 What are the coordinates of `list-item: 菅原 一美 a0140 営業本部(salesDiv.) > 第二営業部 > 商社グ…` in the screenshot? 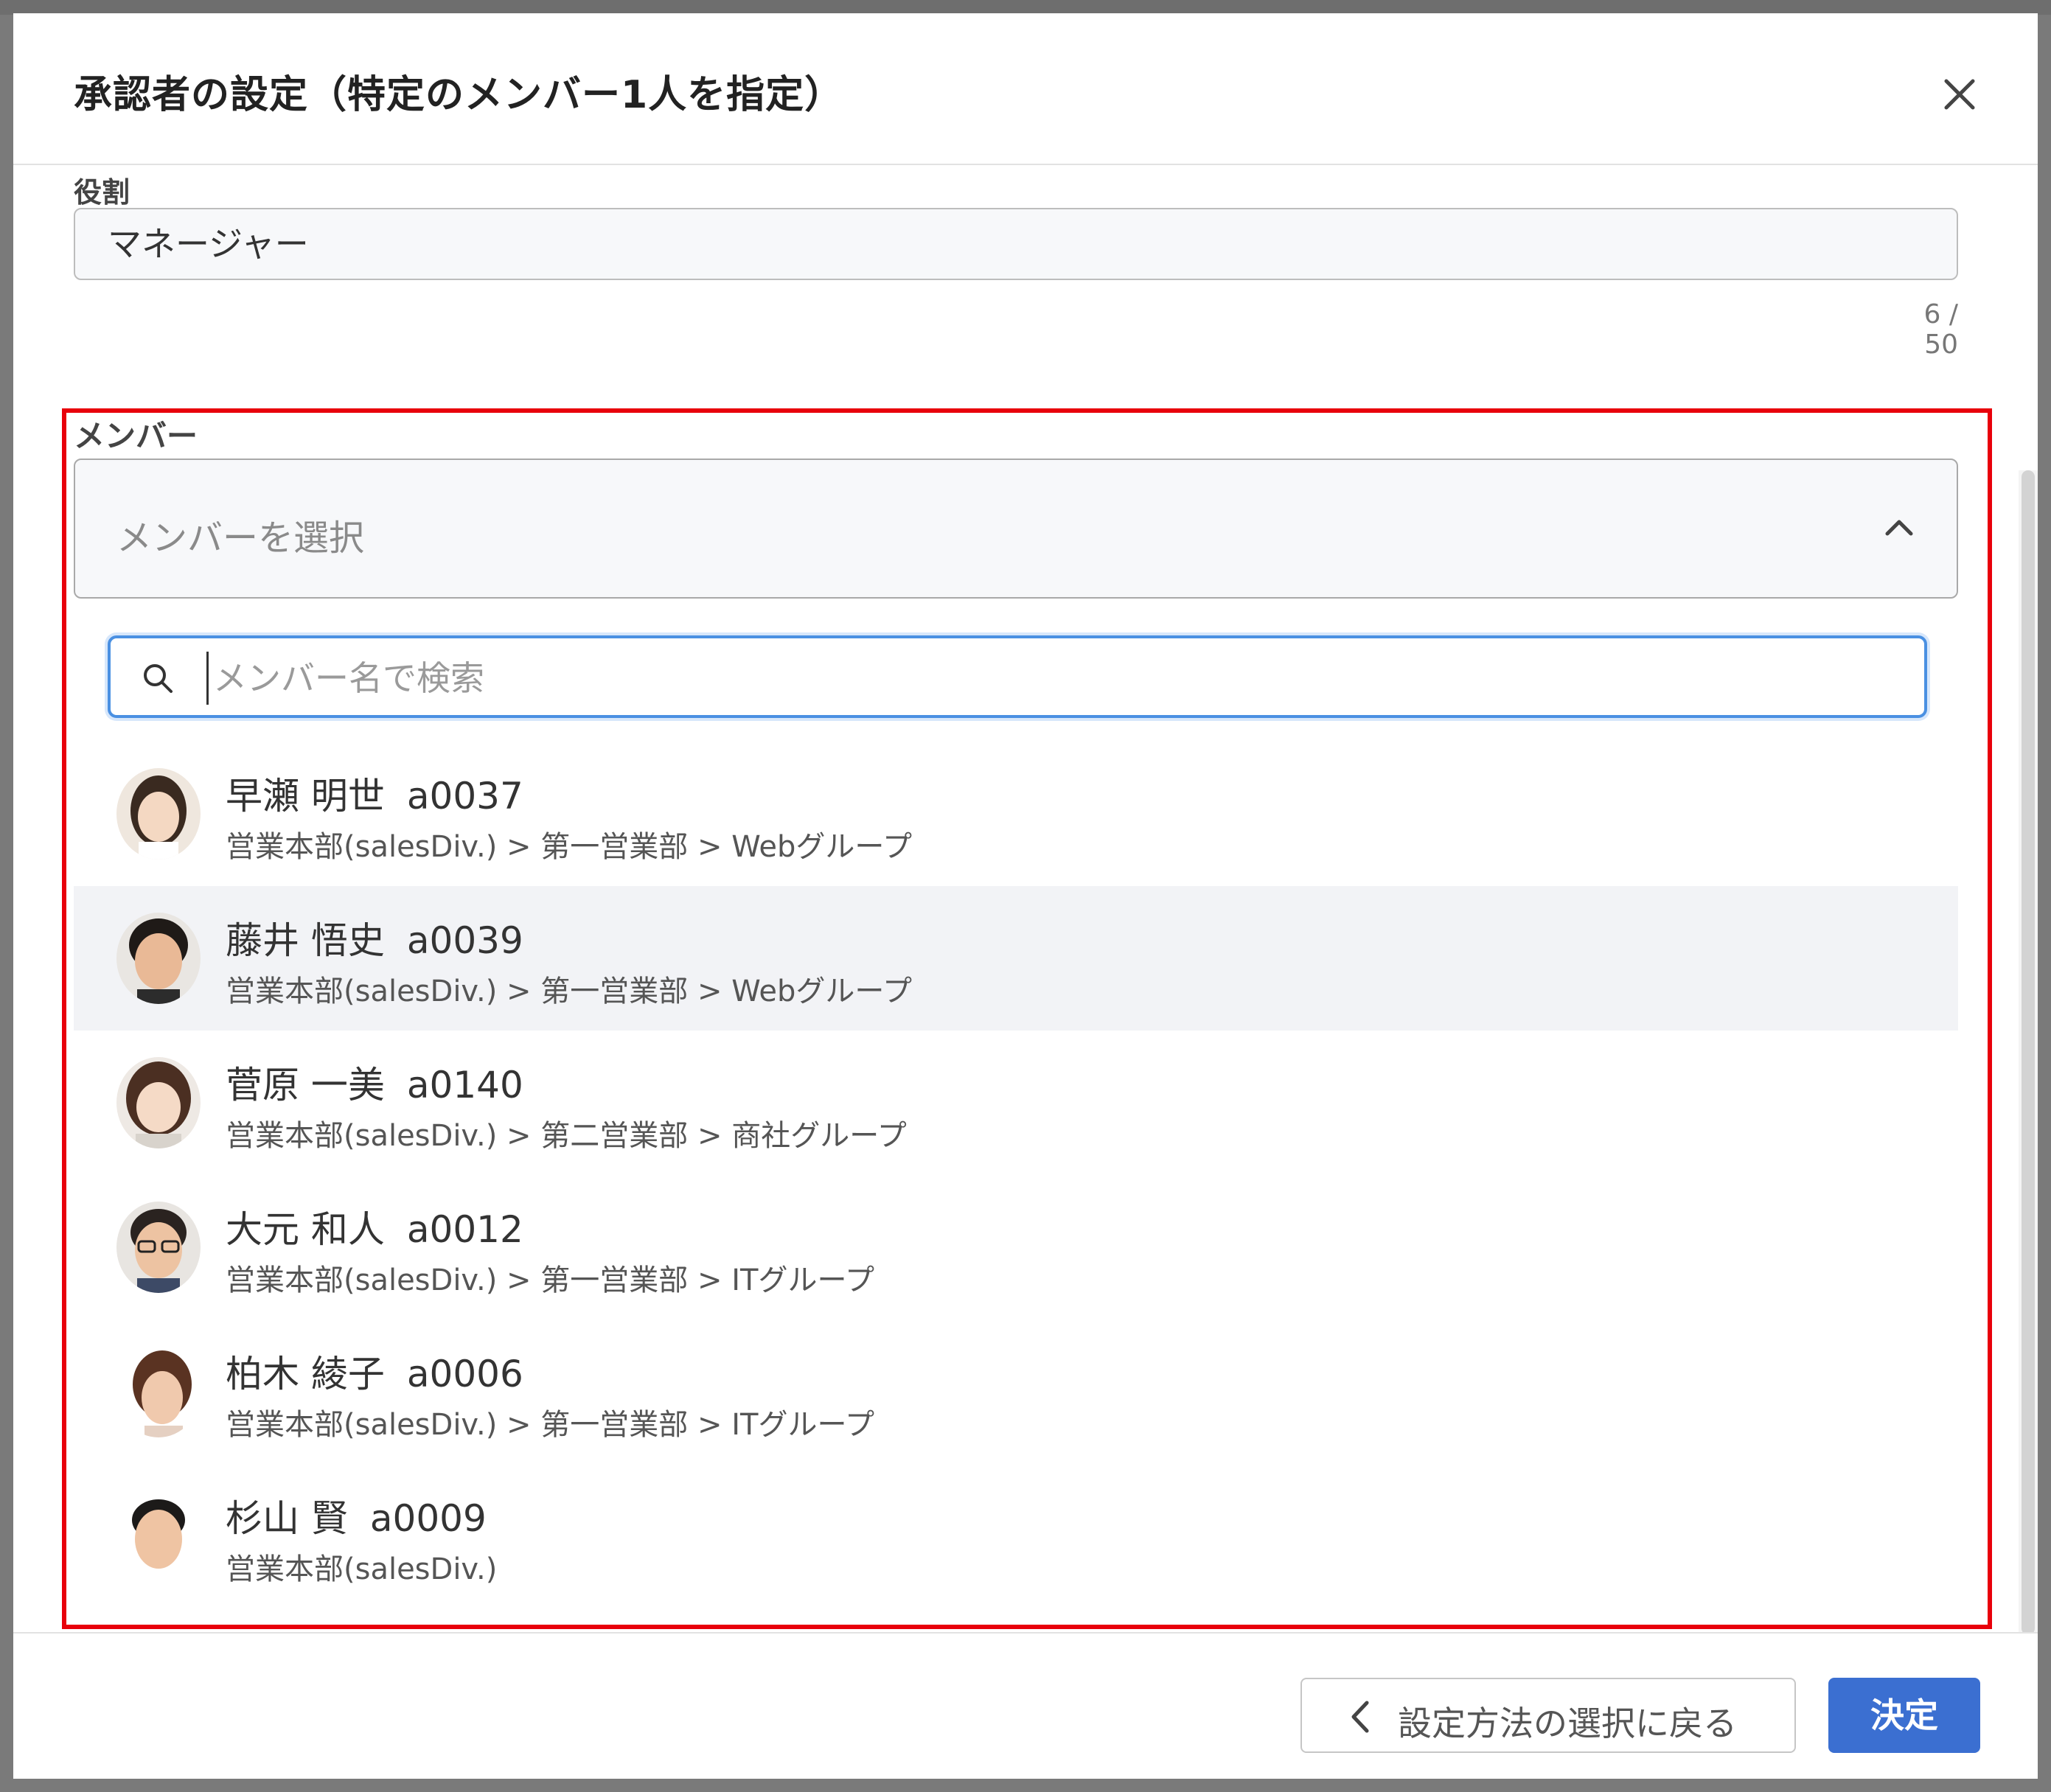 It's located at (1016, 1103).